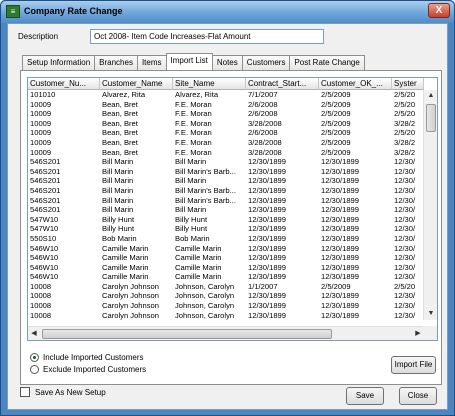 The height and width of the screenshot is (416, 455). Describe the element at coordinates (130, 315) in the screenshot. I see `table-cell: Carolyn Johnson` at that location.